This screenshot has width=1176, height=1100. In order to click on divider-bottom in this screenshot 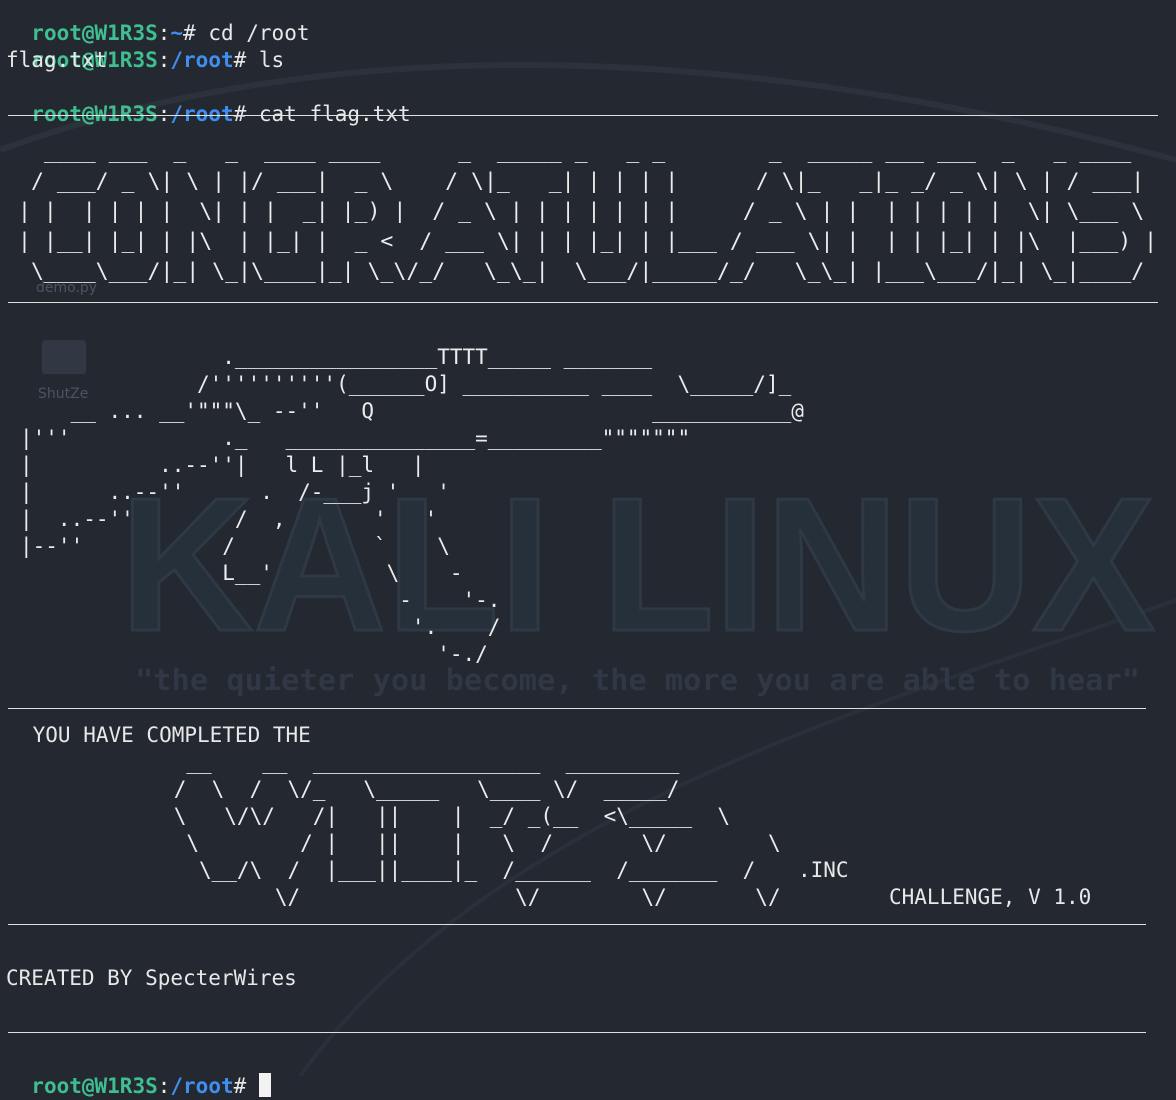, I will do `click(577, 1032)`.